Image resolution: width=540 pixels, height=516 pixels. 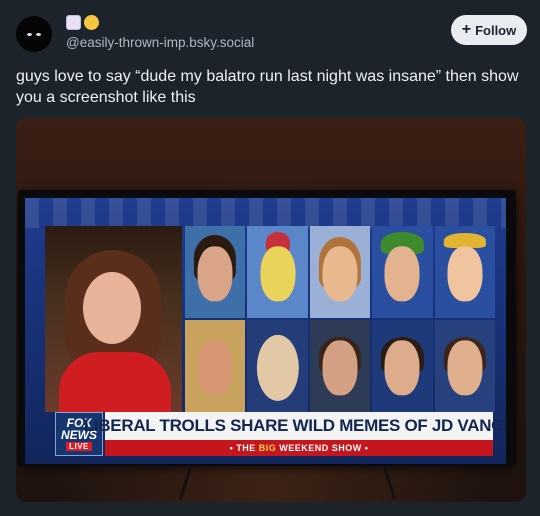 I want to click on display-name-emojis, so click(x=82, y=24).